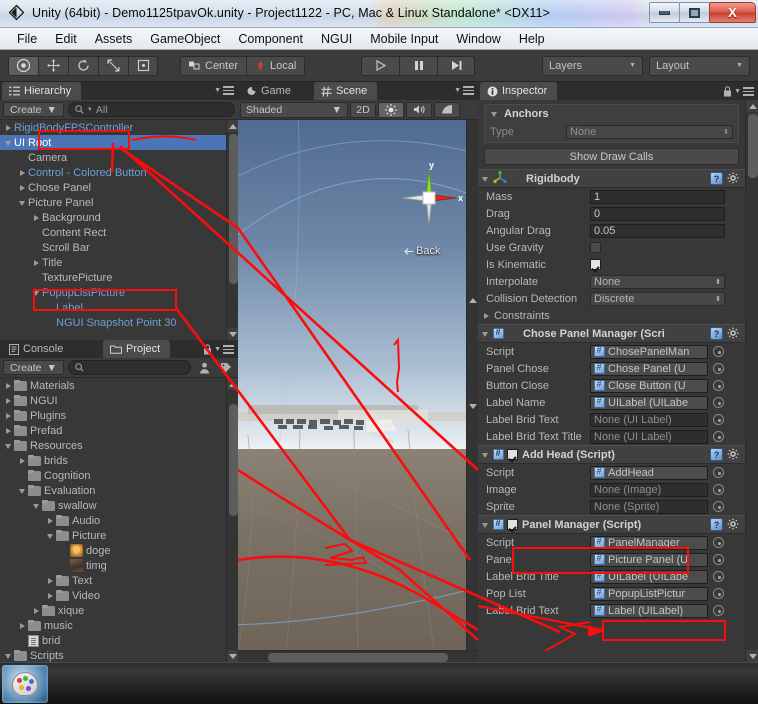  Describe the element at coordinates (113, 292) in the screenshot. I see `hierarchy-item-popuplistpicture: PopupListPicture` at that location.